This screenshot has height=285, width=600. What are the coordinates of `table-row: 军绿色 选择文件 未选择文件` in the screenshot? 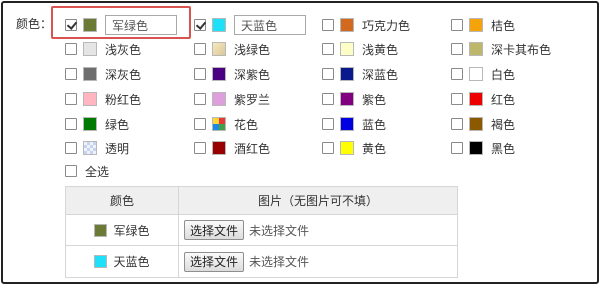 It's located at (261, 230).